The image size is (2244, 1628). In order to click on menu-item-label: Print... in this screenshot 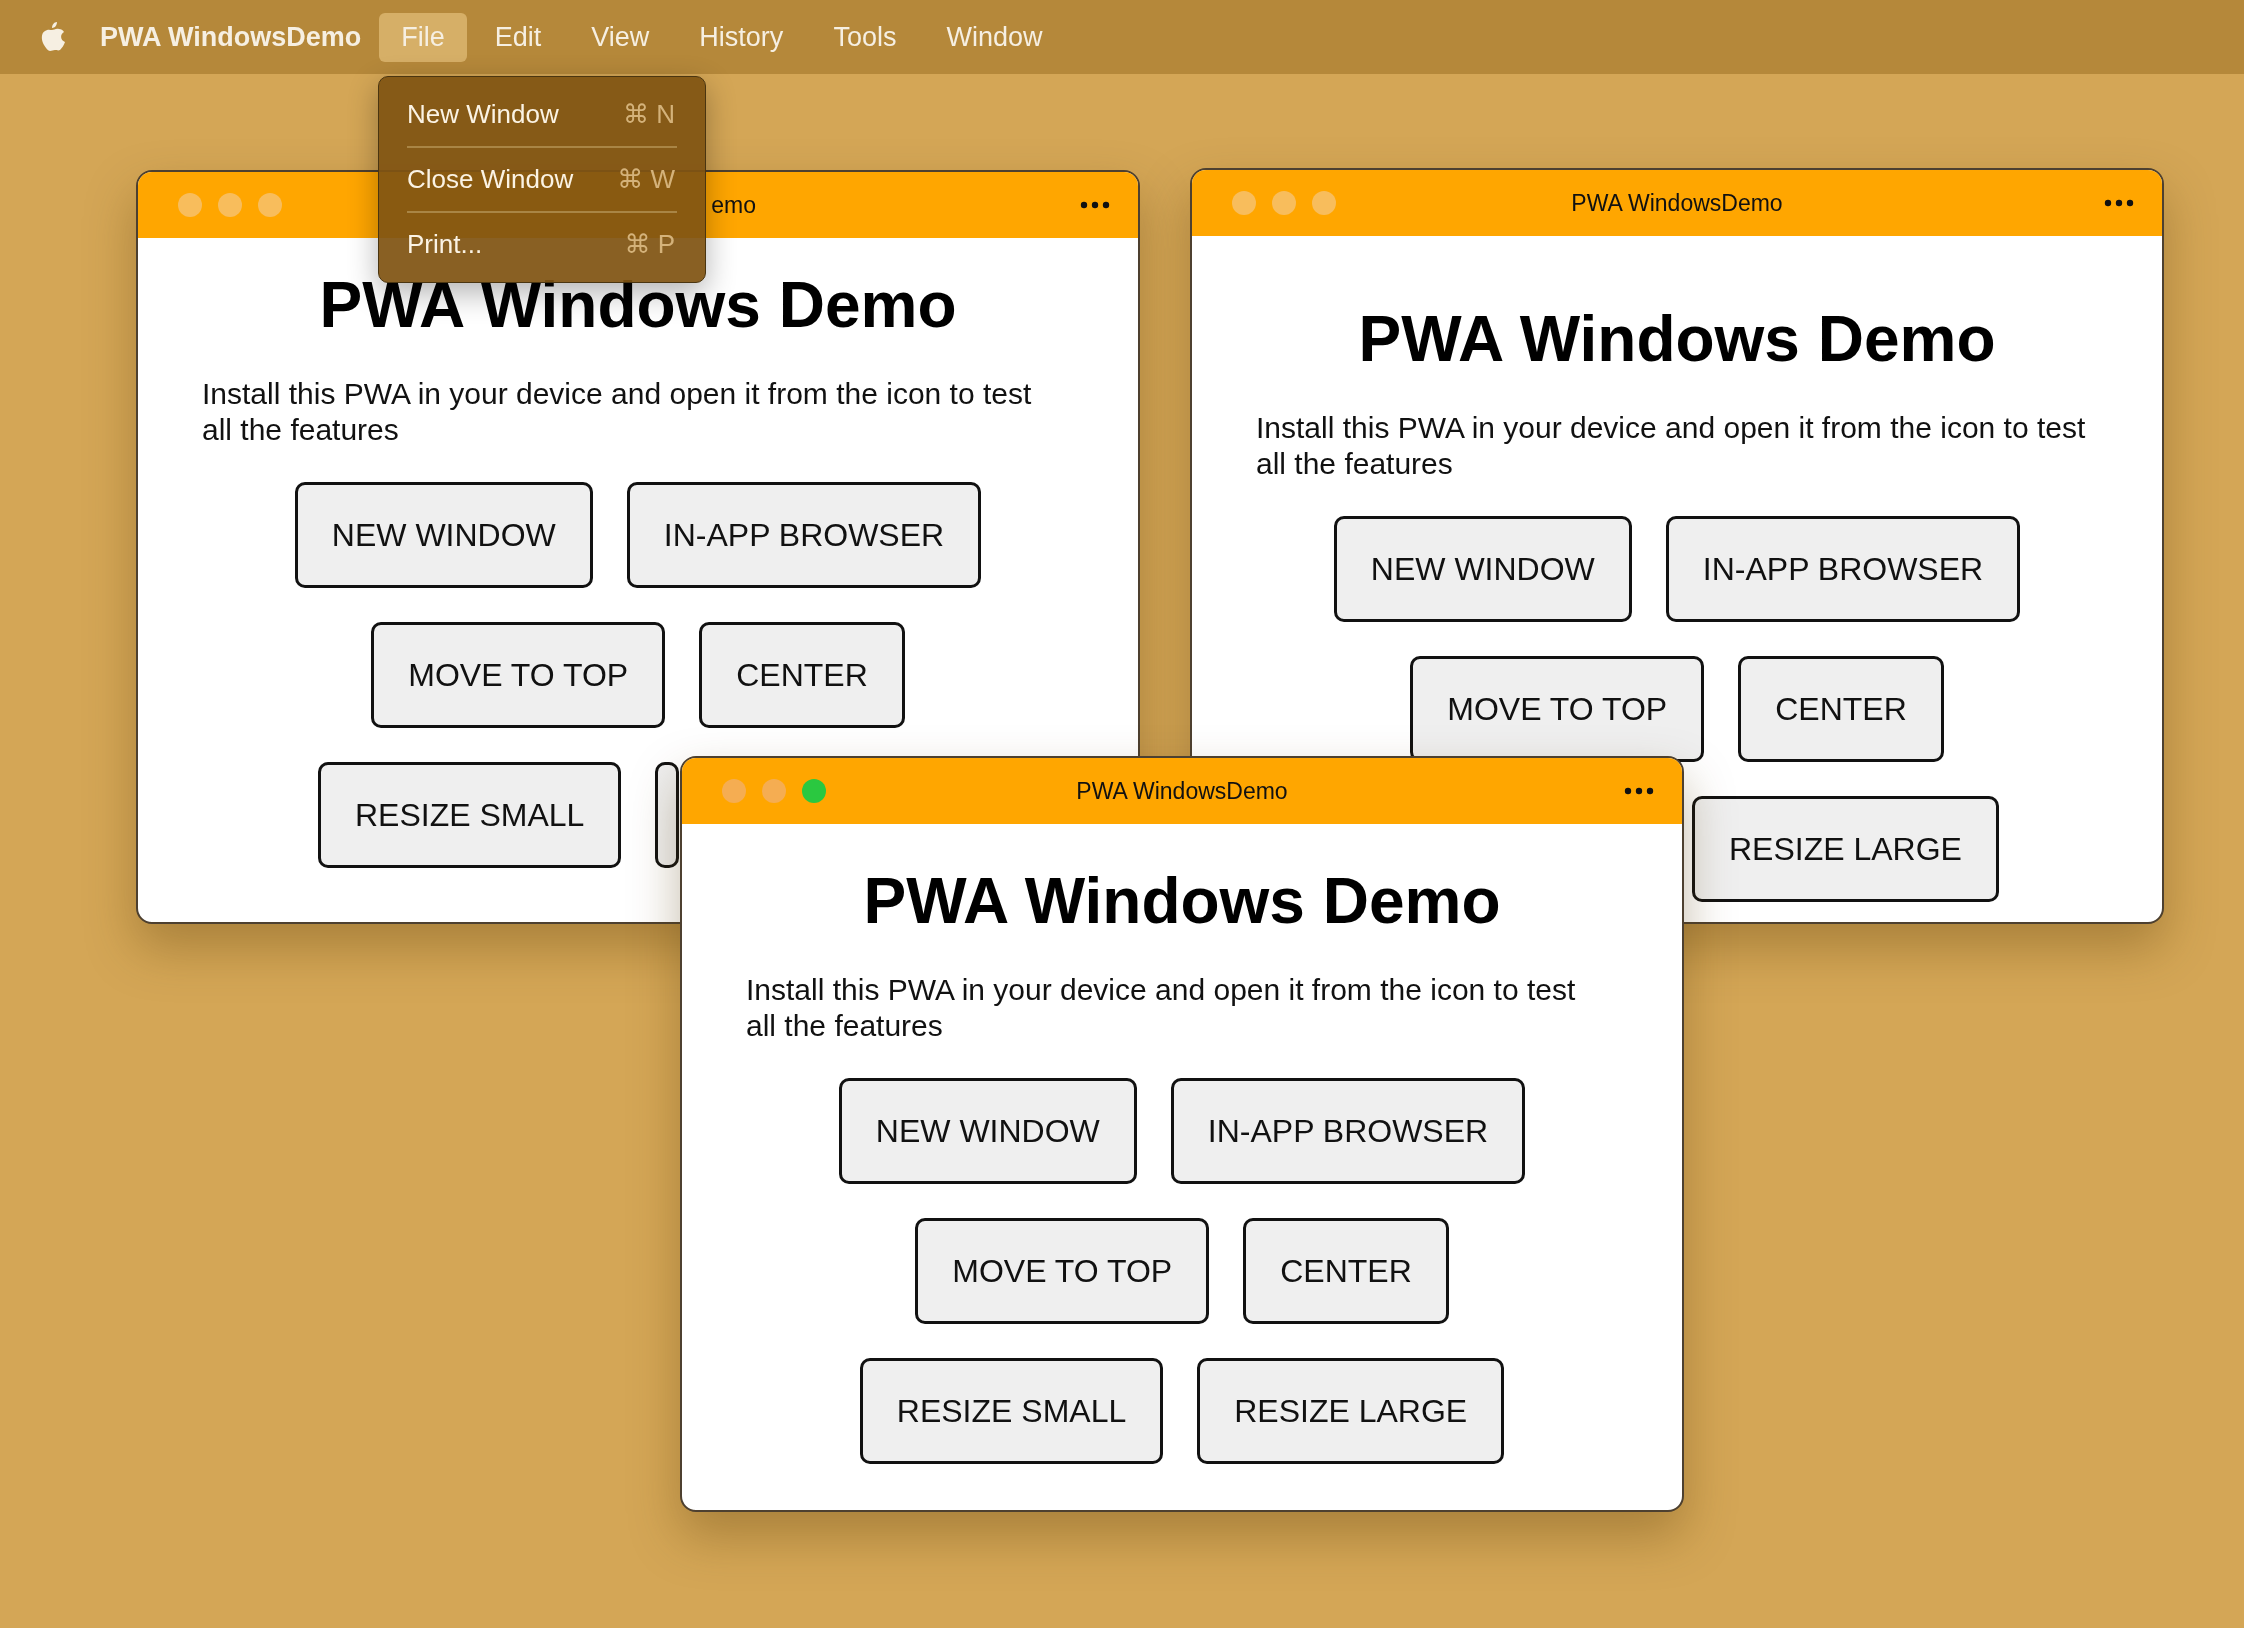, I will do `click(445, 244)`.